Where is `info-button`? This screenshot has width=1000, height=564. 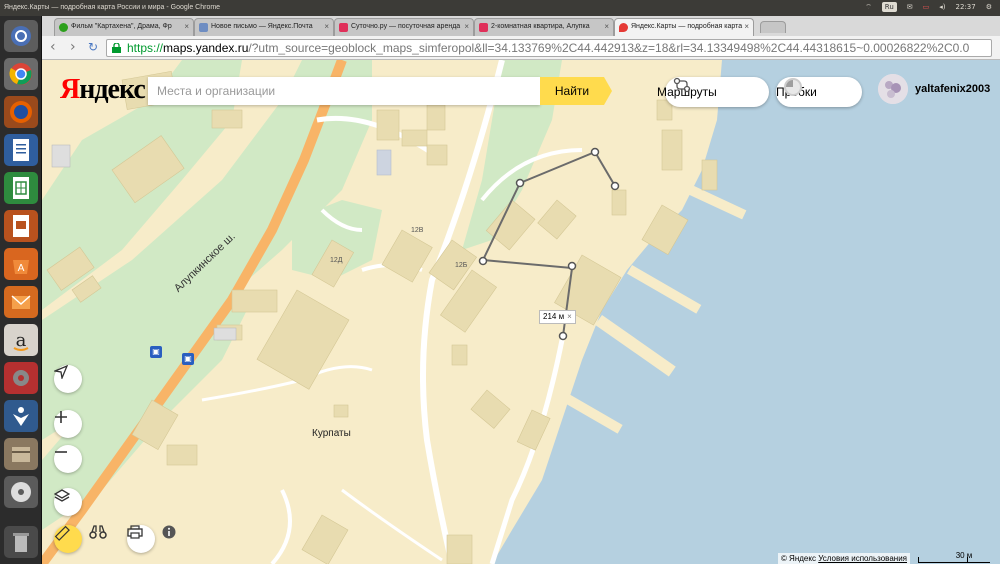
info-button is located at coordinates (176, 539).